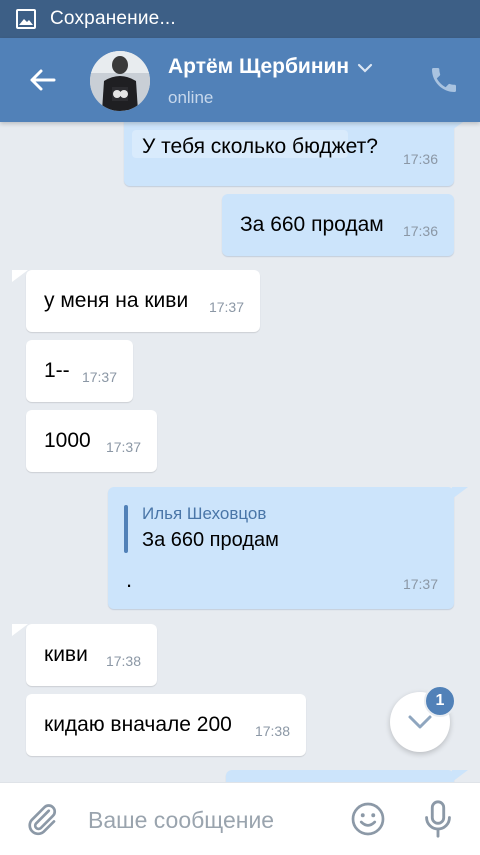 Image resolution: width=480 pixels, height=855 pixels. What do you see at coordinates (312, 224) in the screenshot?
I see `message-text: За 660 продам` at bounding box center [312, 224].